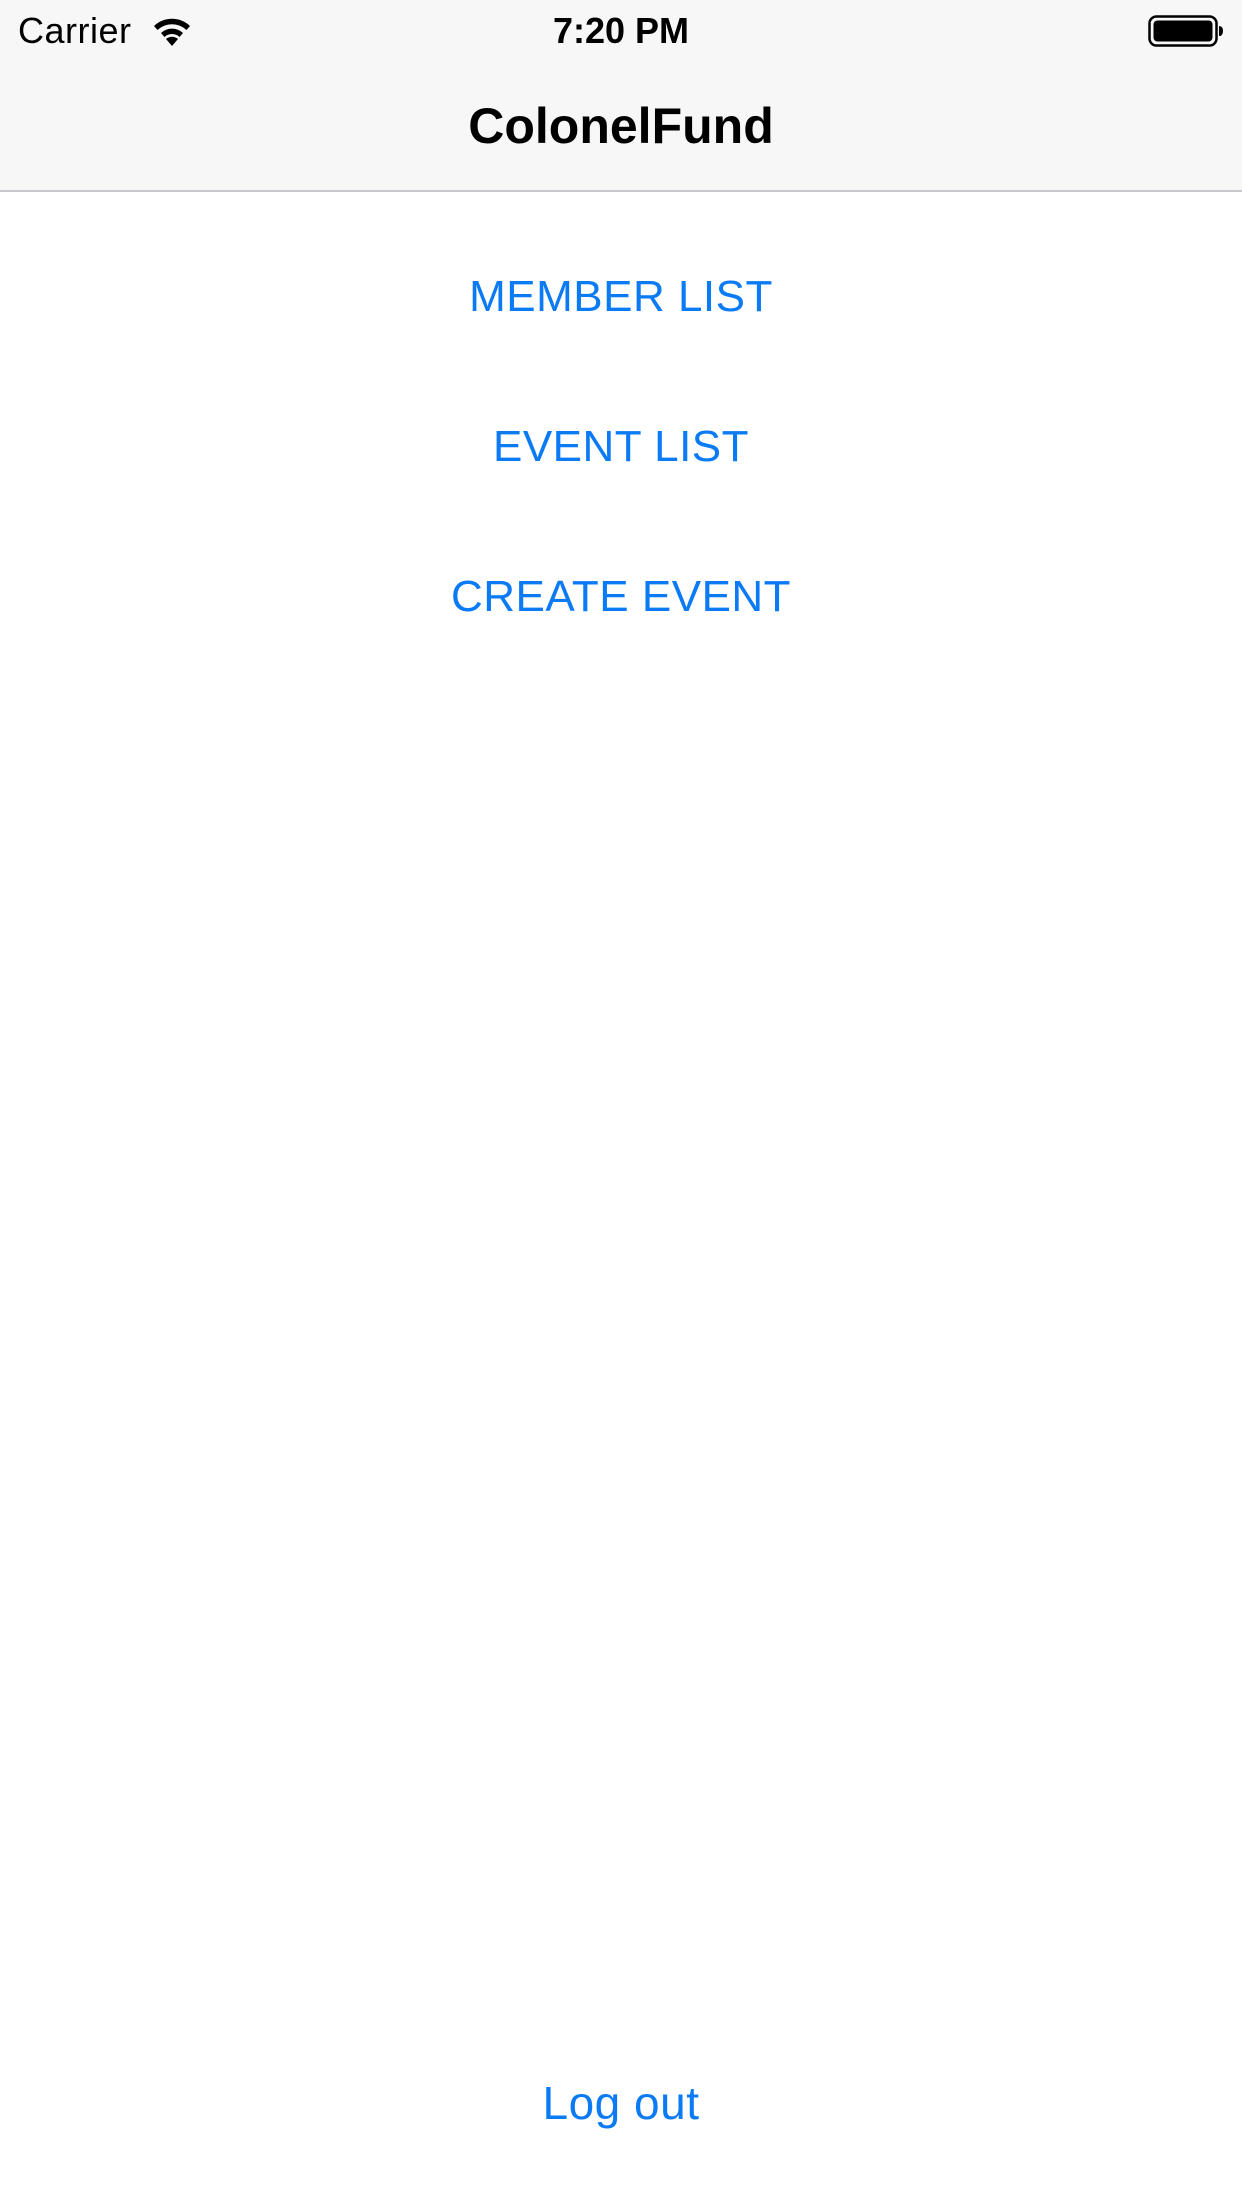 This screenshot has height=2208, width=1242. Describe the element at coordinates (621, 96) in the screenshot. I see `navigation-bar: Carrier 7:20 PM ColonelFund` at that location.